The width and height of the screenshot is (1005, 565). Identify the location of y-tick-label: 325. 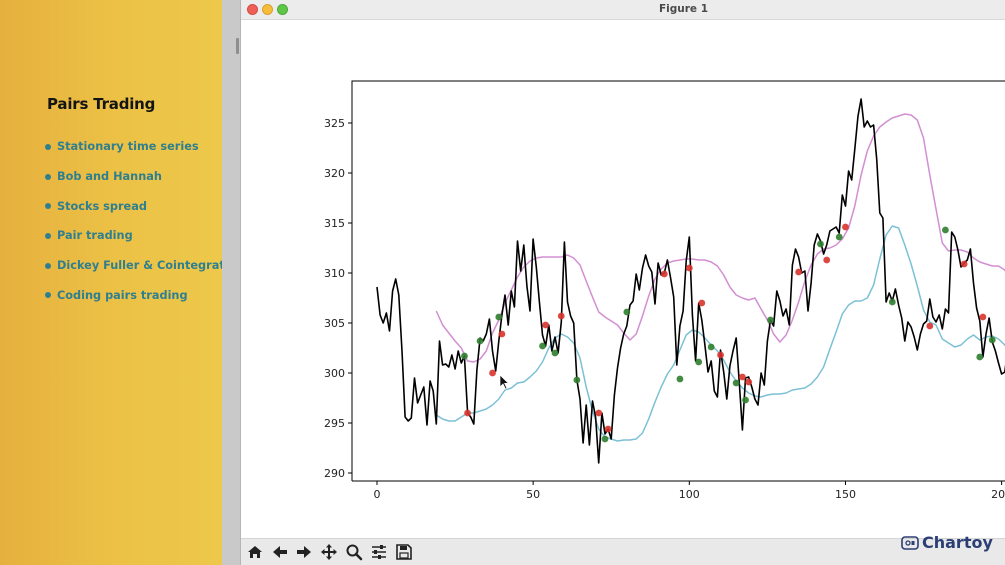
(334, 123).